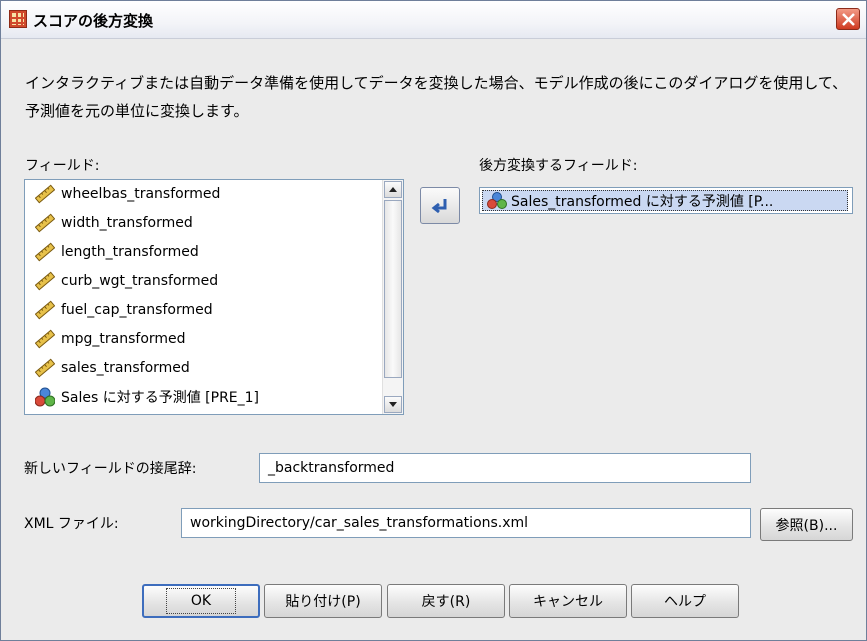  What do you see at coordinates (62, 166) in the screenshot?
I see `fields-label: フィールド:` at bounding box center [62, 166].